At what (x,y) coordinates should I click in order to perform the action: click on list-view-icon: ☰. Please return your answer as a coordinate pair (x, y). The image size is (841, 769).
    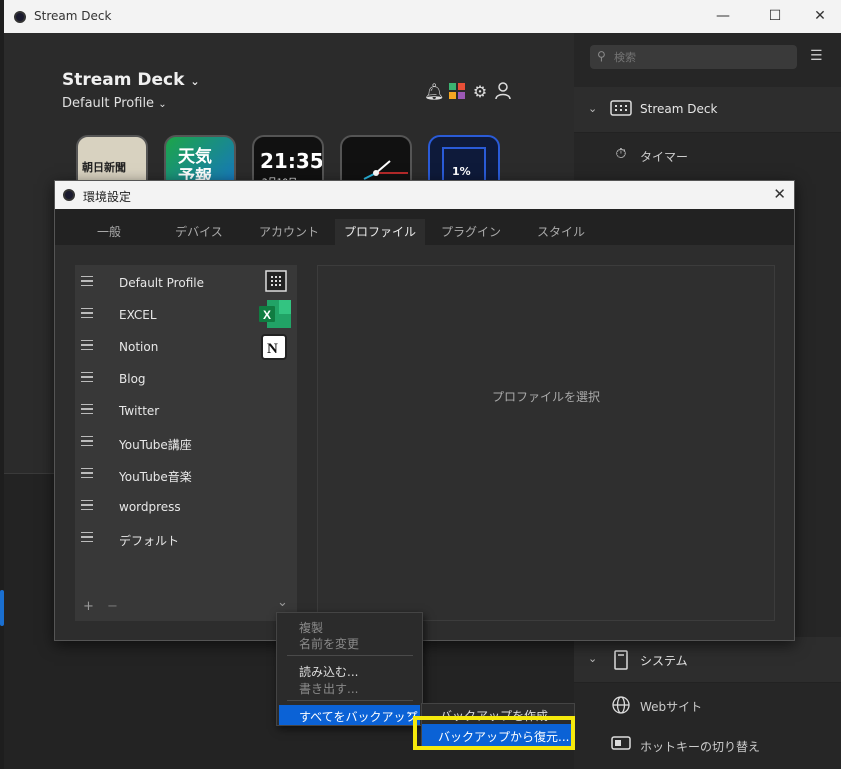
    Looking at the image, I should click on (816, 56).